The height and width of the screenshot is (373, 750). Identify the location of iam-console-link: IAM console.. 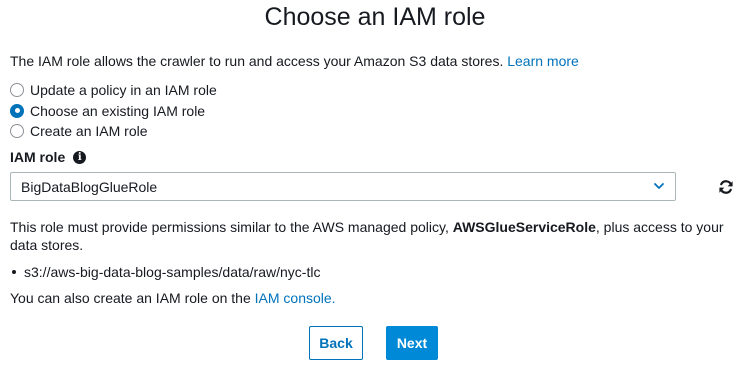
(295, 298).